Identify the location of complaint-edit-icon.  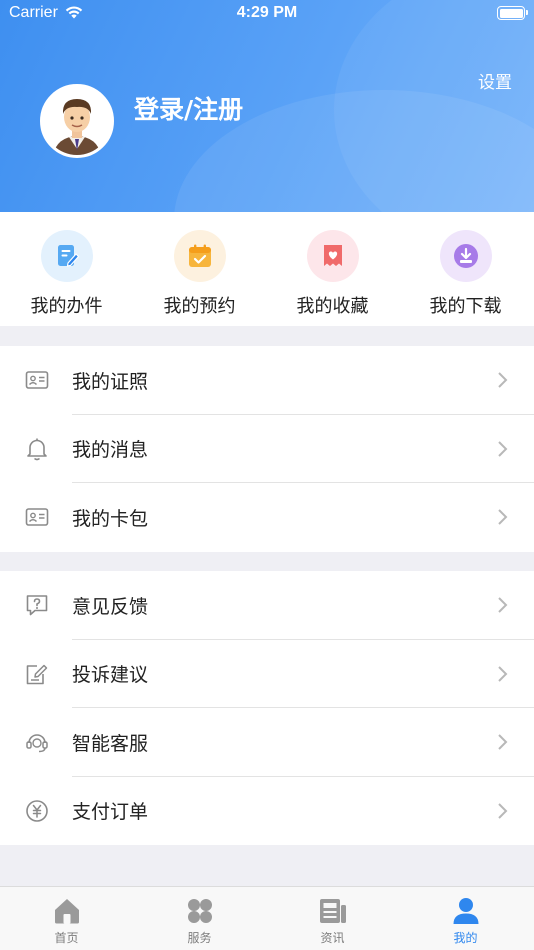
(37, 674).